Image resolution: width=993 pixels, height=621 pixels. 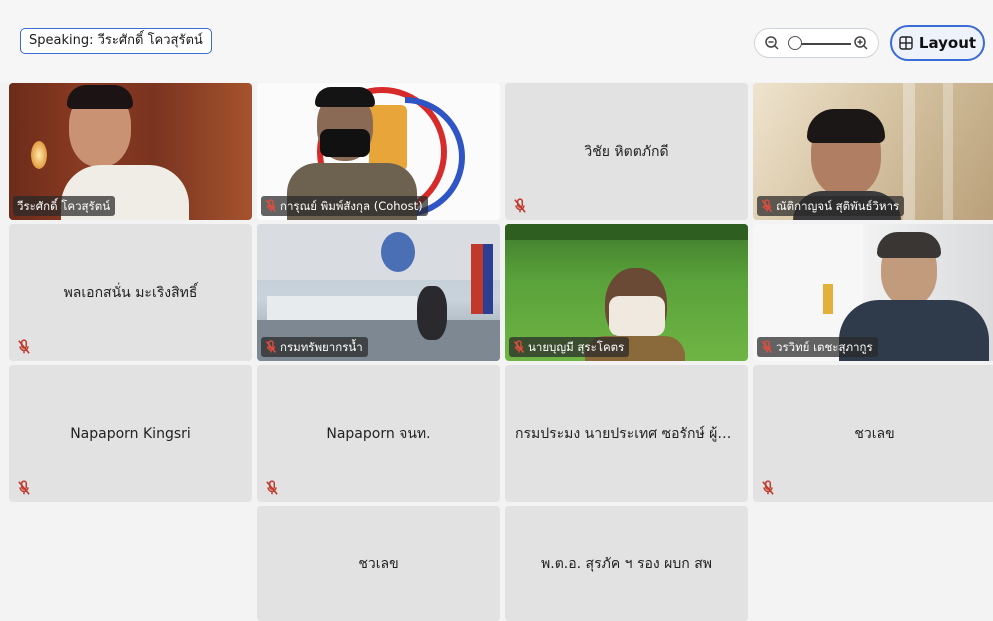 What do you see at coordinates (824, 347) in the screenshot?
I see `participant-name: วรวิทย์ เตชะสุภากูร` at bounding box center [824, 347].